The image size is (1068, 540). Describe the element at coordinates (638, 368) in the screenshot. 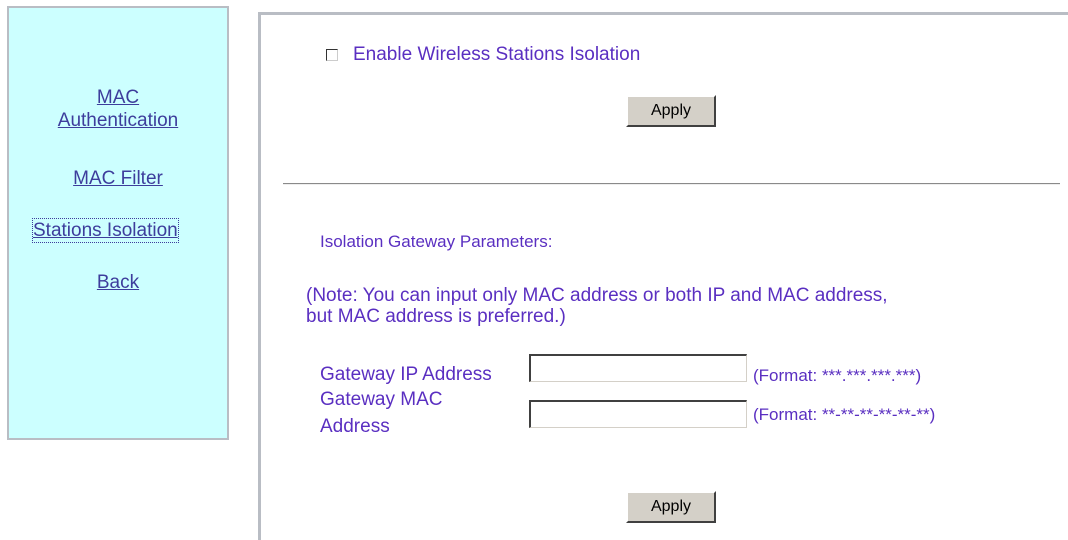

I see `gateway-ip-input` at that location.